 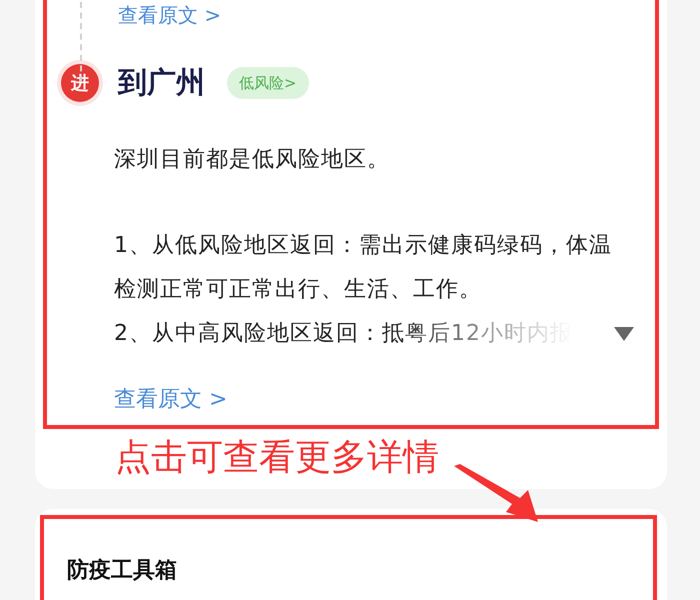 What do you see at coordinates (252, 160) in the screenshot?
I see `policy-text: 深圳目前都是低风险地区。` at bounding box center [252, 160].